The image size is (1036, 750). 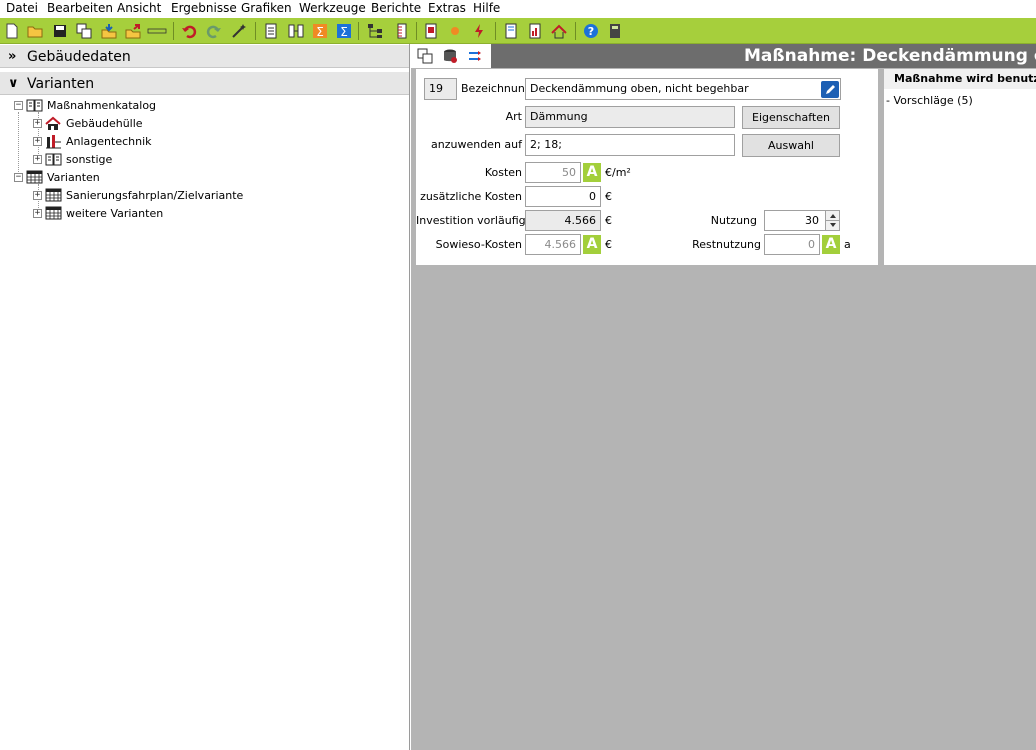 What do you see at coordinates (109, 141) in the screenshot?
I see `tree-node-label: Anlagentechnik` at bounding box center [109, 141].